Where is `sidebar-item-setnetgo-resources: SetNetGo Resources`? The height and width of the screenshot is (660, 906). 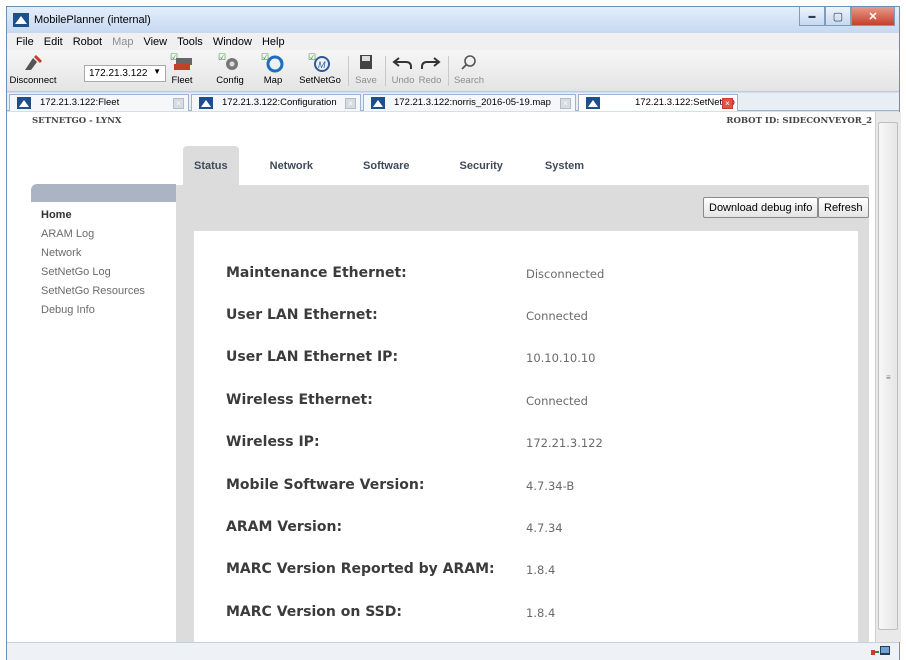 sidebar-item-setnetgo-resources: SetNetGo Resources is located at coordinates (103, 291).